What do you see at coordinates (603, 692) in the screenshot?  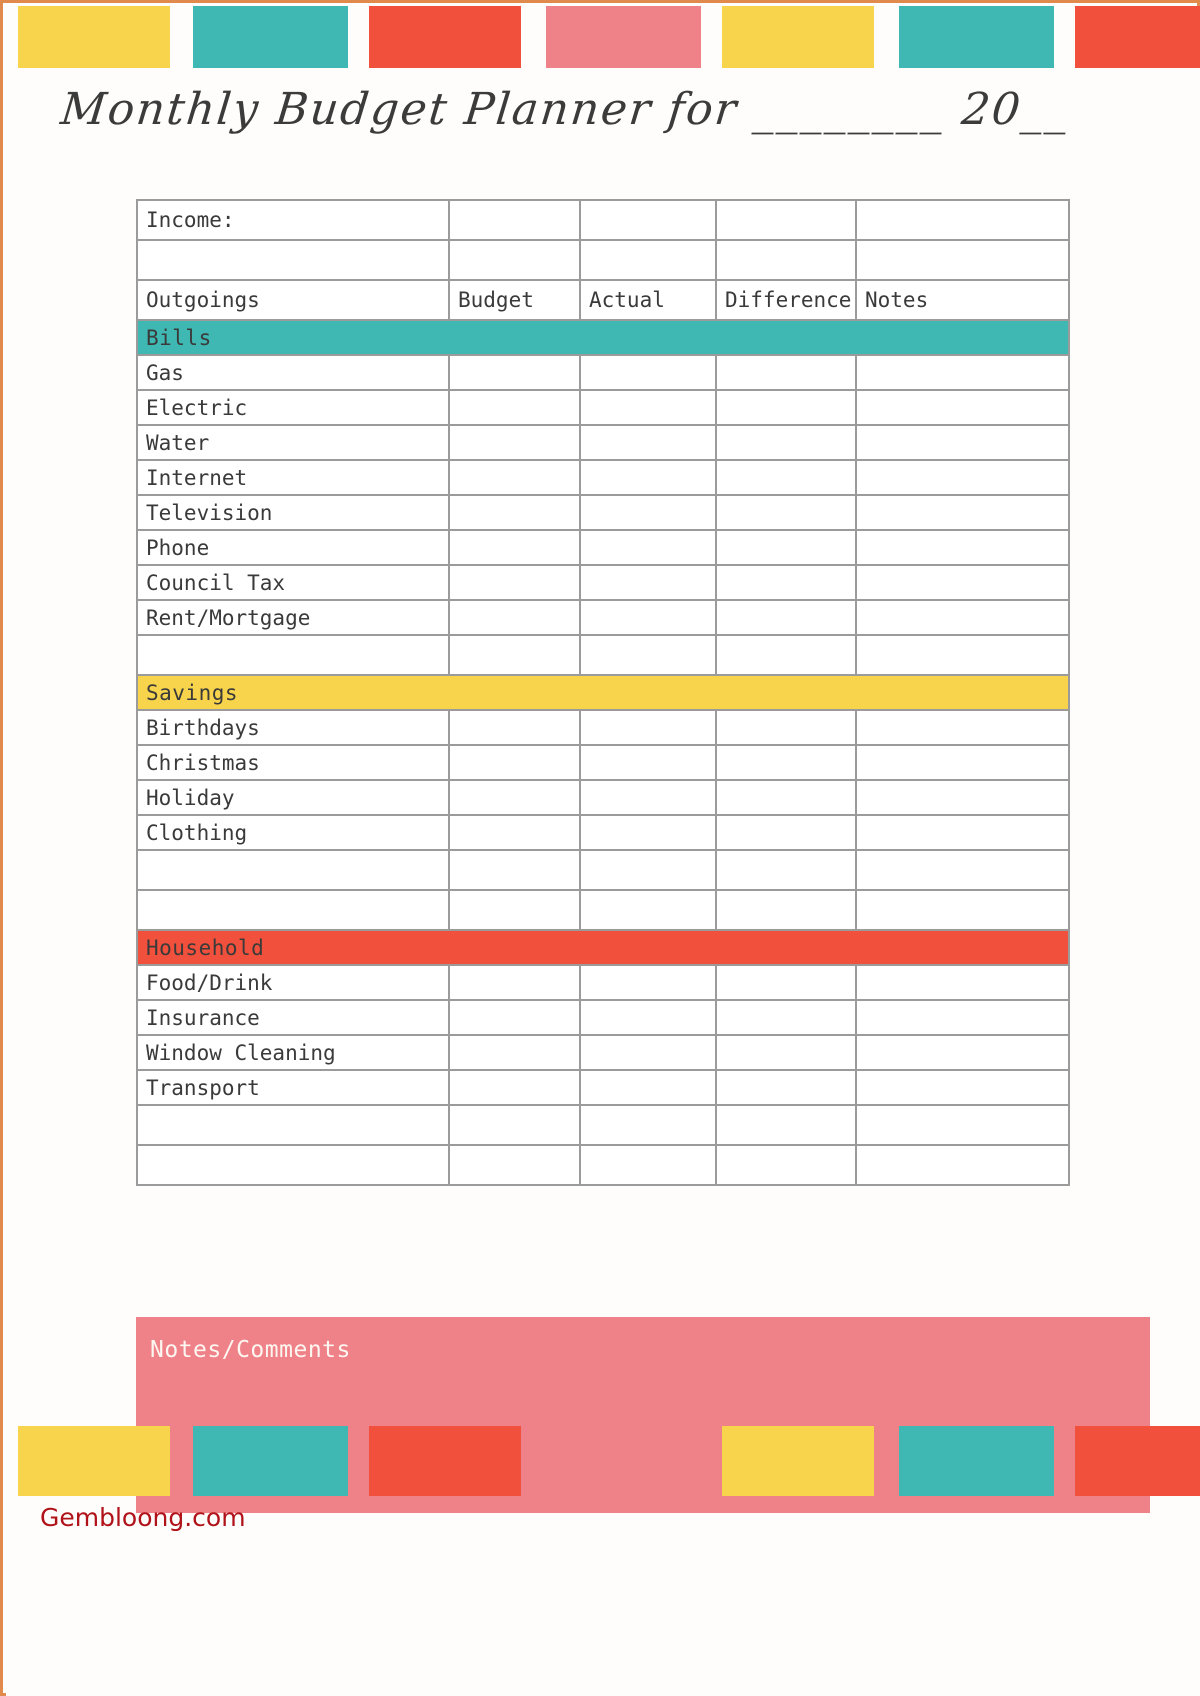 I see `section-header-row: Savings` at bounding box center [603, 692].